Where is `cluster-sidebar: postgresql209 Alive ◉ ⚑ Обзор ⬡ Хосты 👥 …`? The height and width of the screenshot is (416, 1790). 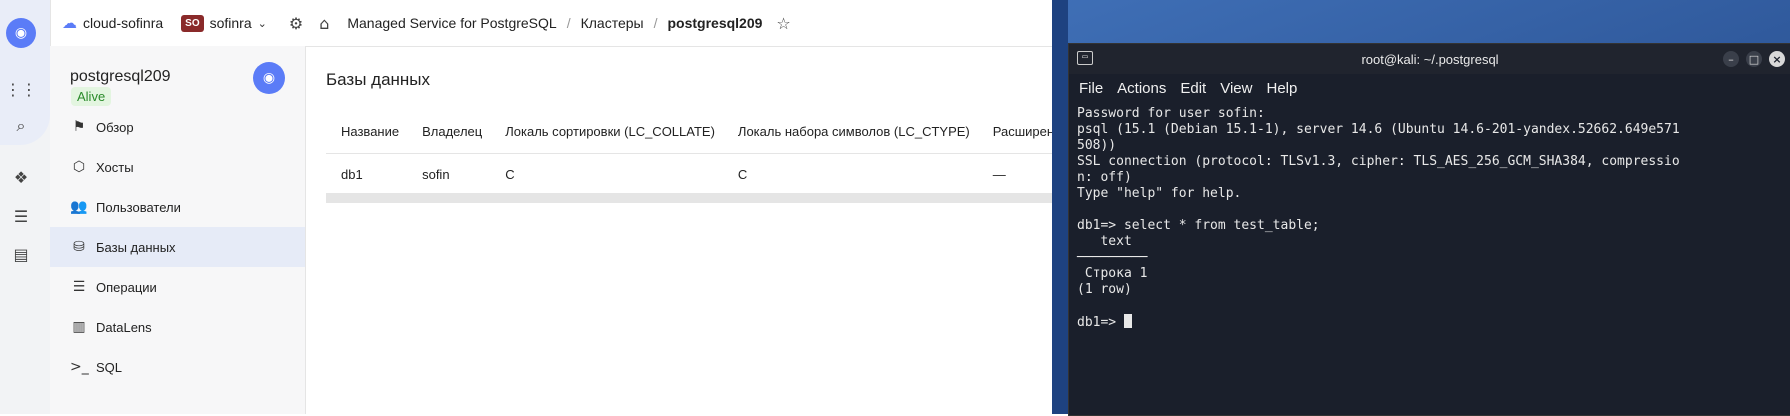
cluster-sidebar: postgresql209 Alive ◉ ⚑ Обзор ⬡ Хосты 👥 … is located at coordinates (178, 230).